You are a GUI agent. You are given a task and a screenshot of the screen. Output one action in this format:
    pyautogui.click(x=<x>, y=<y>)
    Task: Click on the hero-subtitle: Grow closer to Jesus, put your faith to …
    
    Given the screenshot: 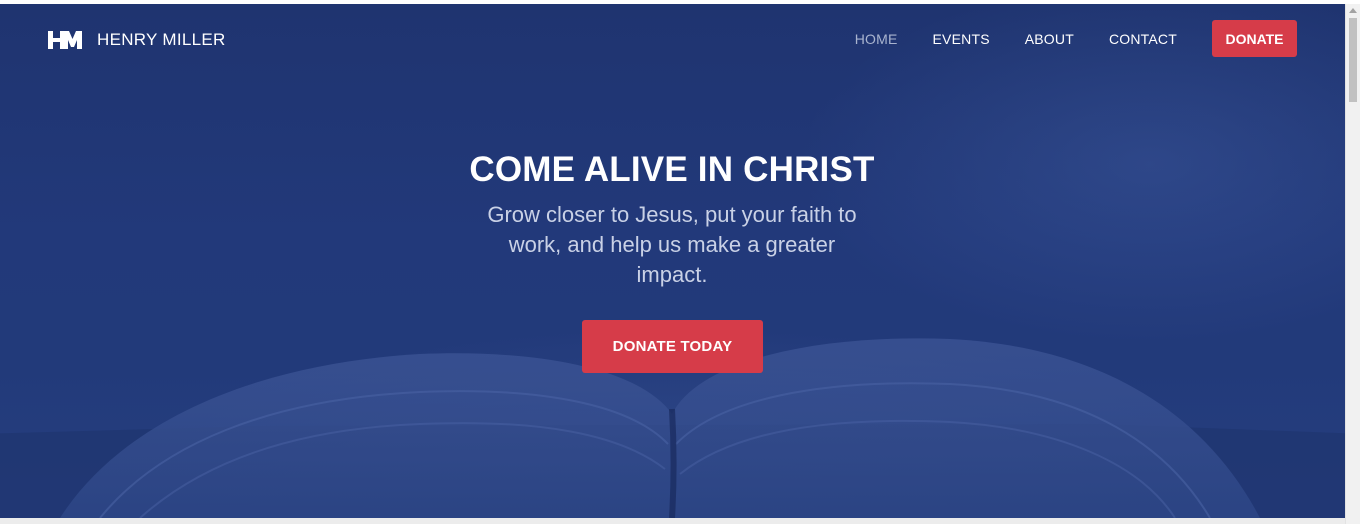 What is the action you would take?
    pyautogui.click(x=672, y=244)
    